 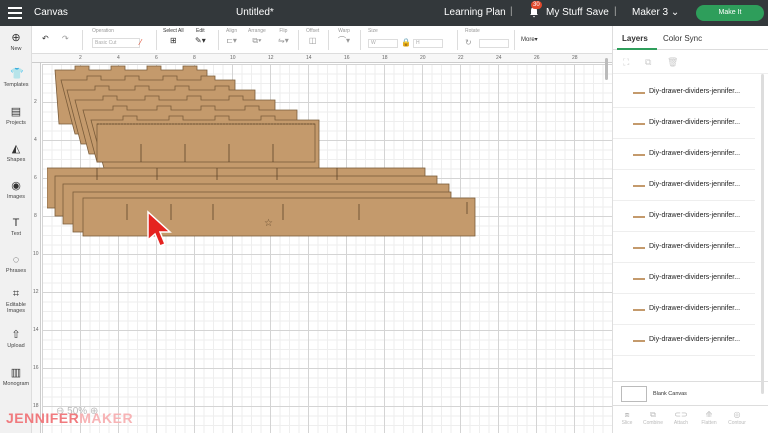 What do you see at coordinates (16, 112) in the screenshot?
I see `folder-icon: ▤` at bounding box center [16, 112].